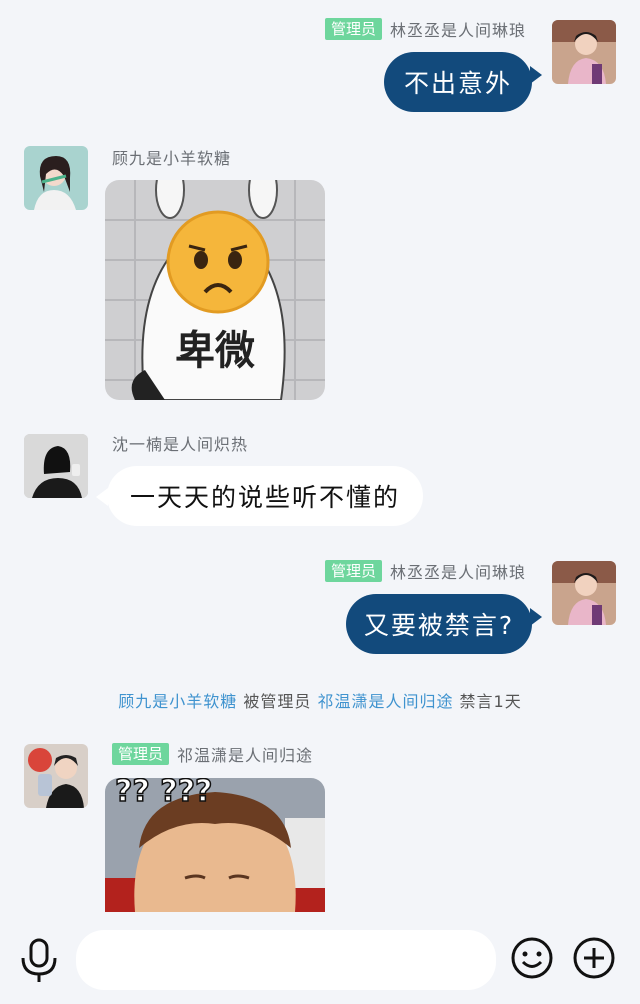 This screenshot has width=640, height=1004. Describe the element at coordinates (180, 443) in the screenshot. I see `sender-name: 沈一楠是人间炽热` at that location.